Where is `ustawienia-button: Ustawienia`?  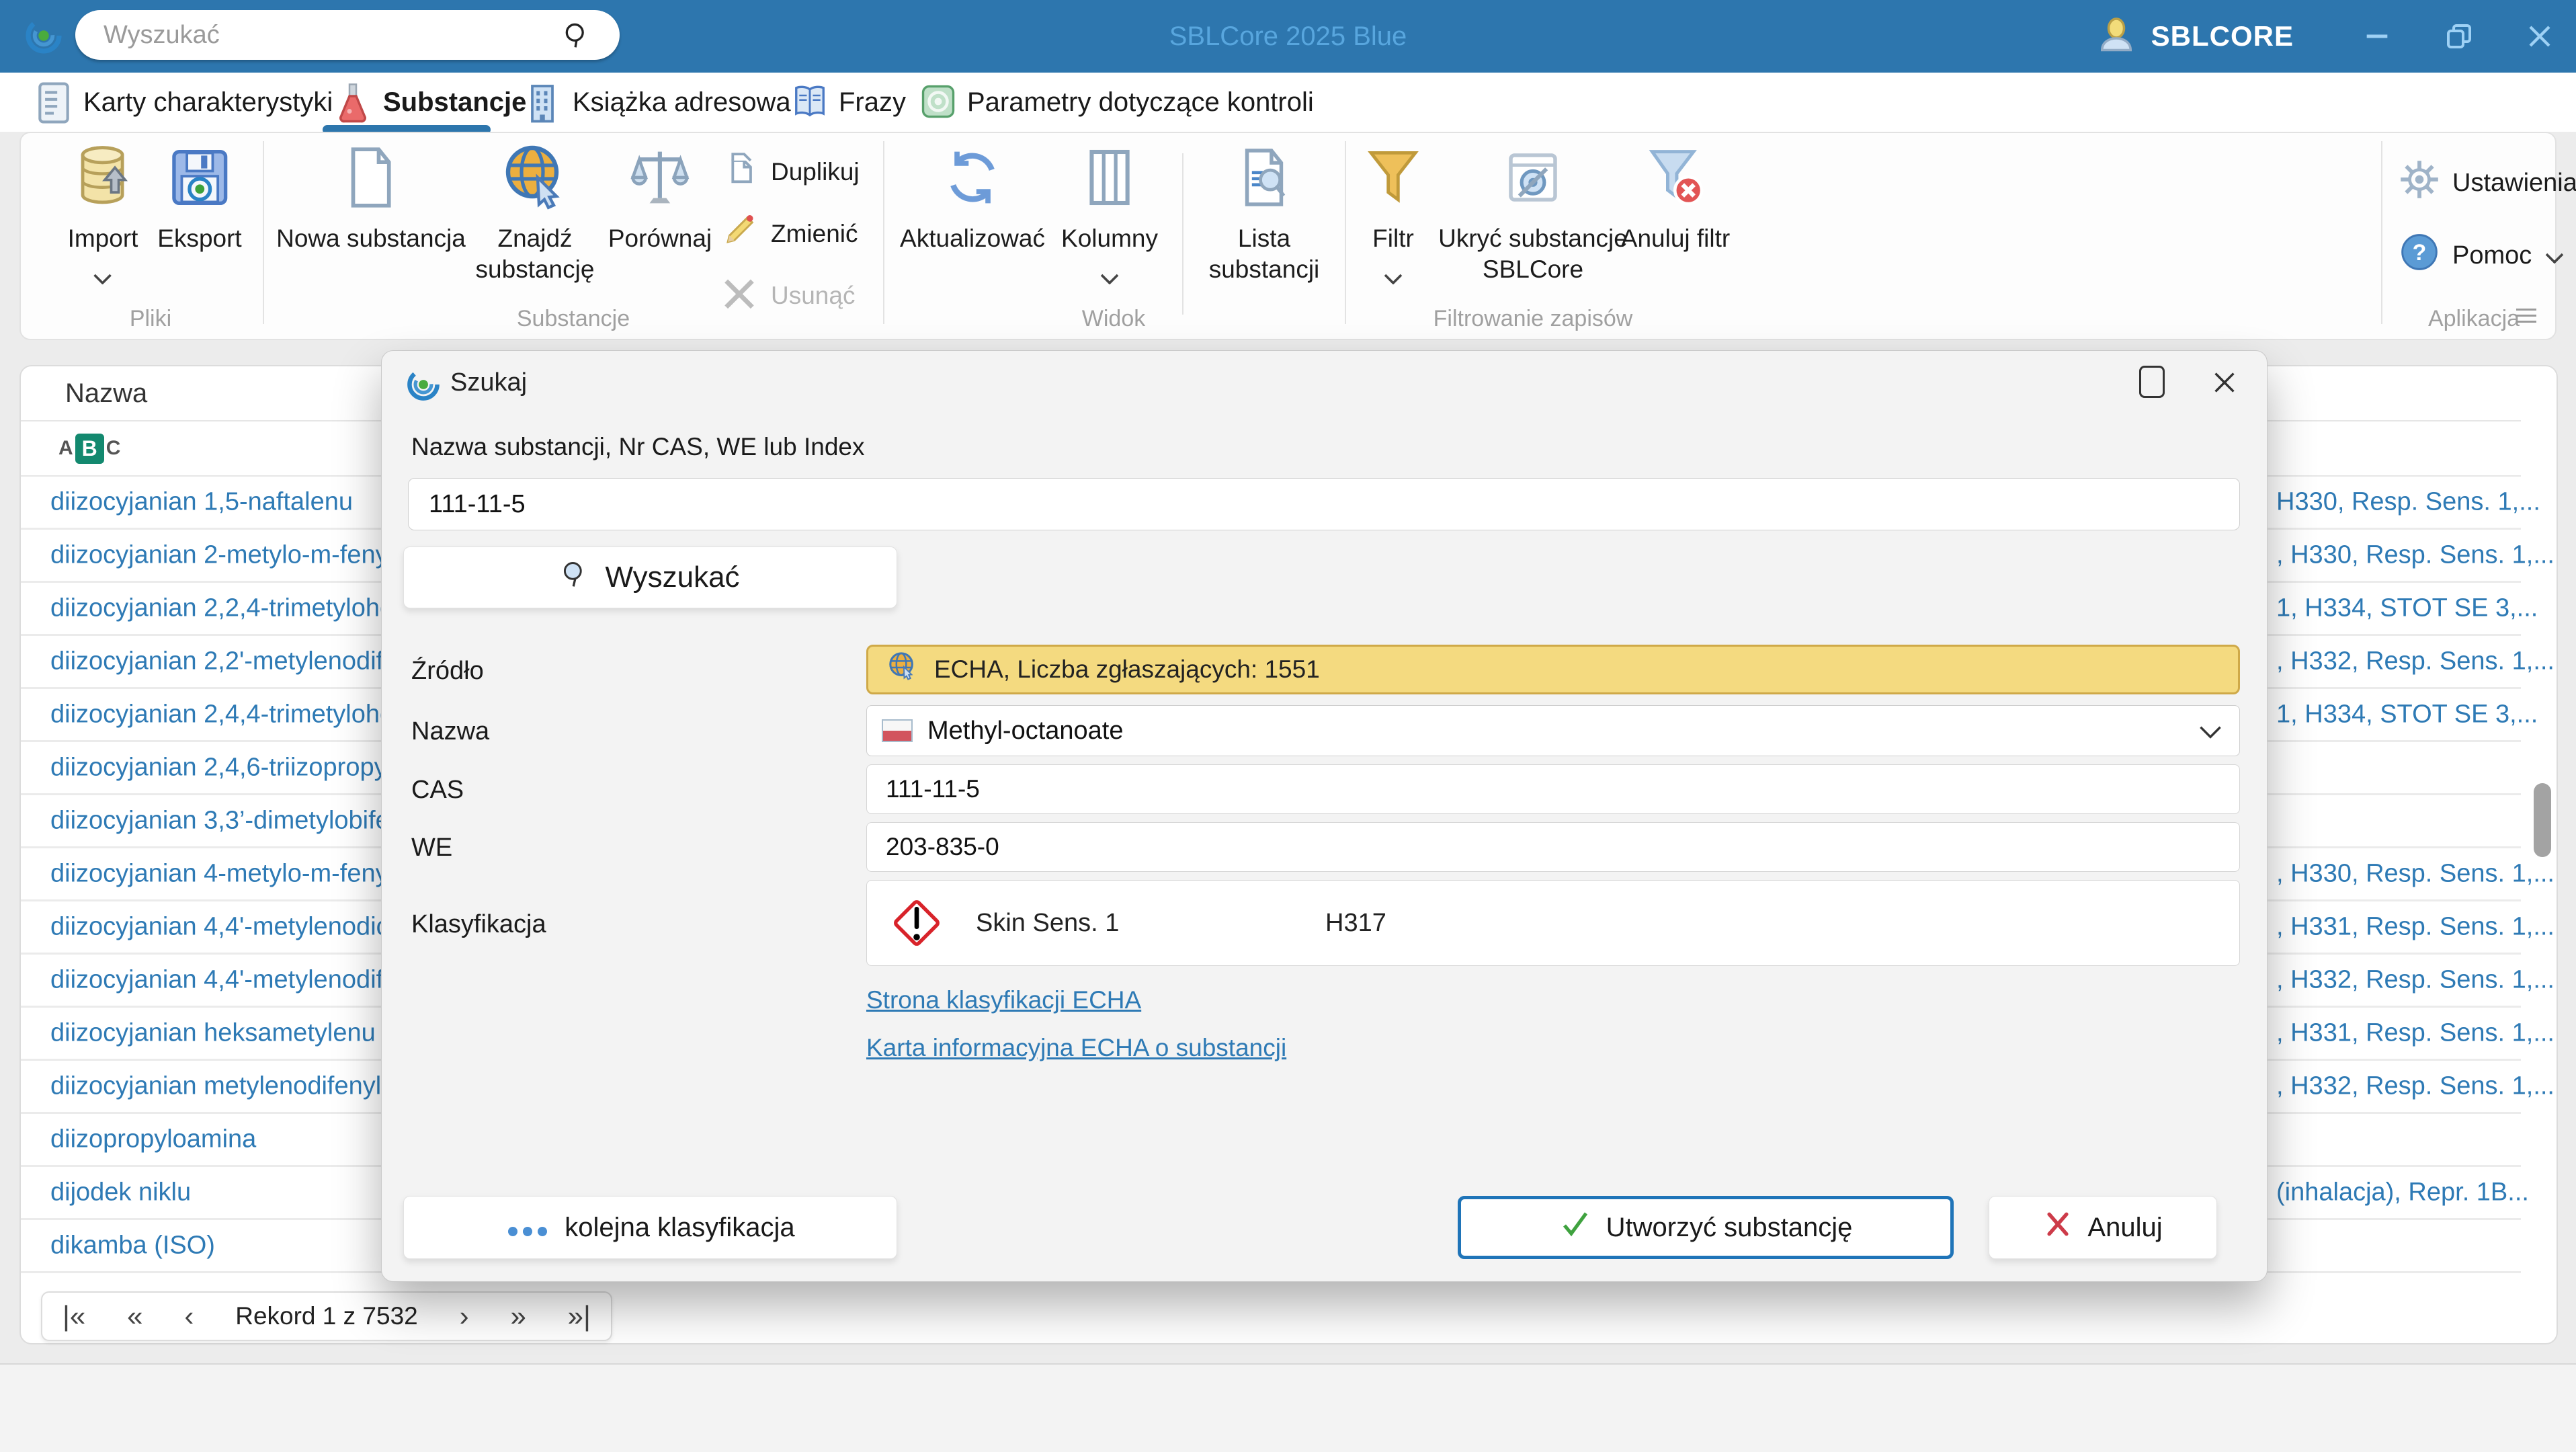
ustawienia-button: Ustawienia is located at coordinates (2488, 183).